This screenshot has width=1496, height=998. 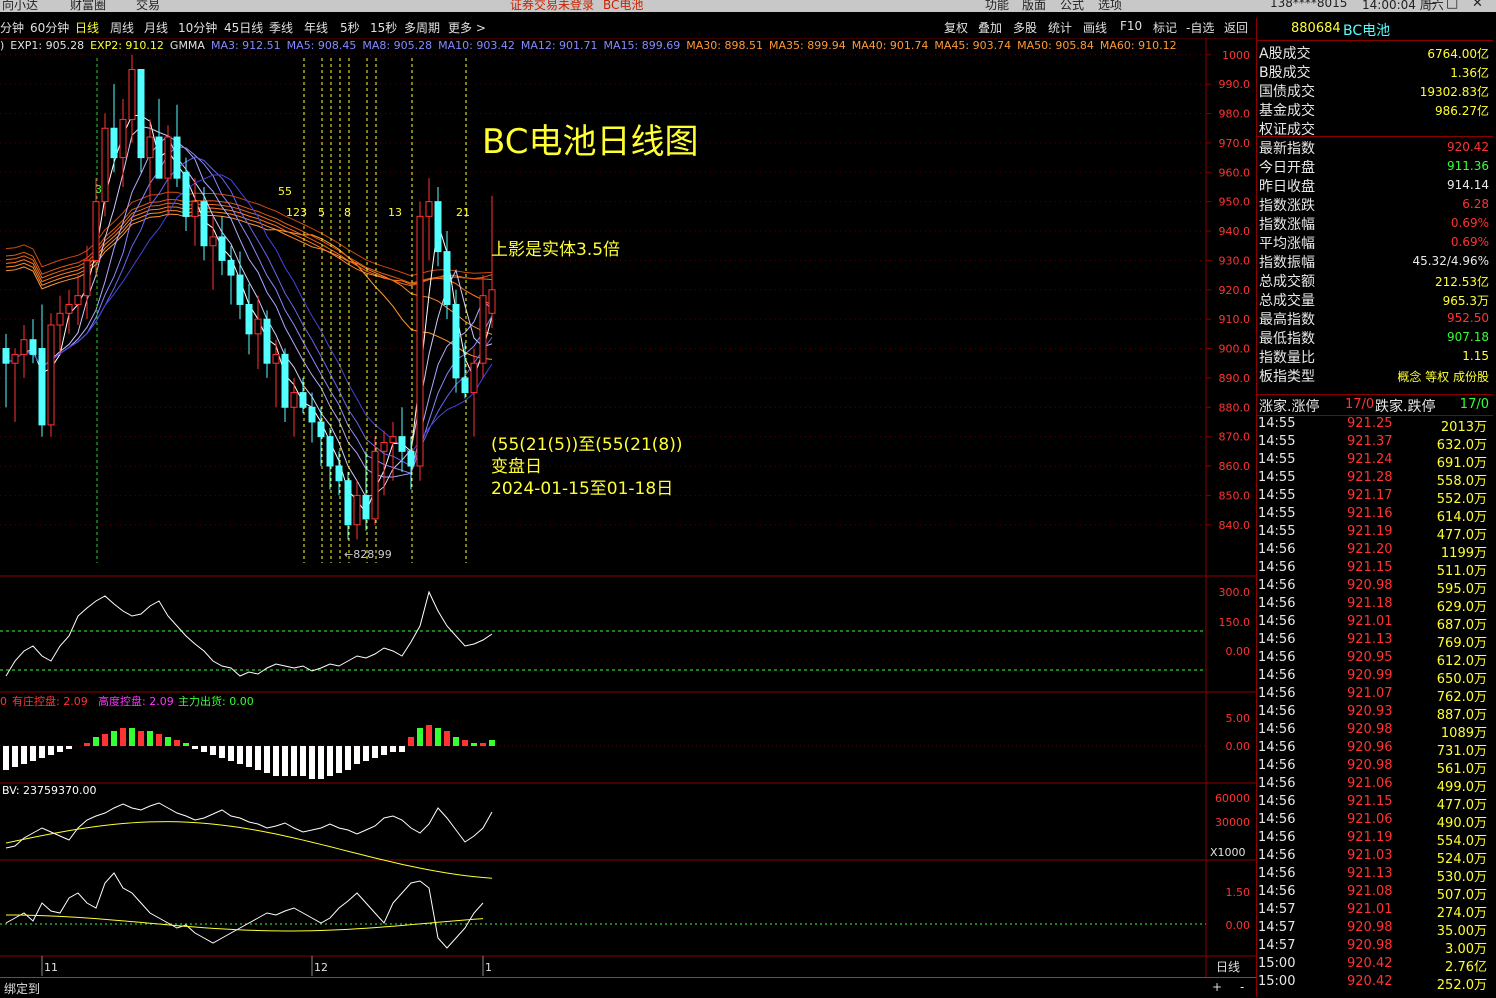 I want to click on tick-row: 14:56 920.98 595.0万, so click(x=1375, y=587).